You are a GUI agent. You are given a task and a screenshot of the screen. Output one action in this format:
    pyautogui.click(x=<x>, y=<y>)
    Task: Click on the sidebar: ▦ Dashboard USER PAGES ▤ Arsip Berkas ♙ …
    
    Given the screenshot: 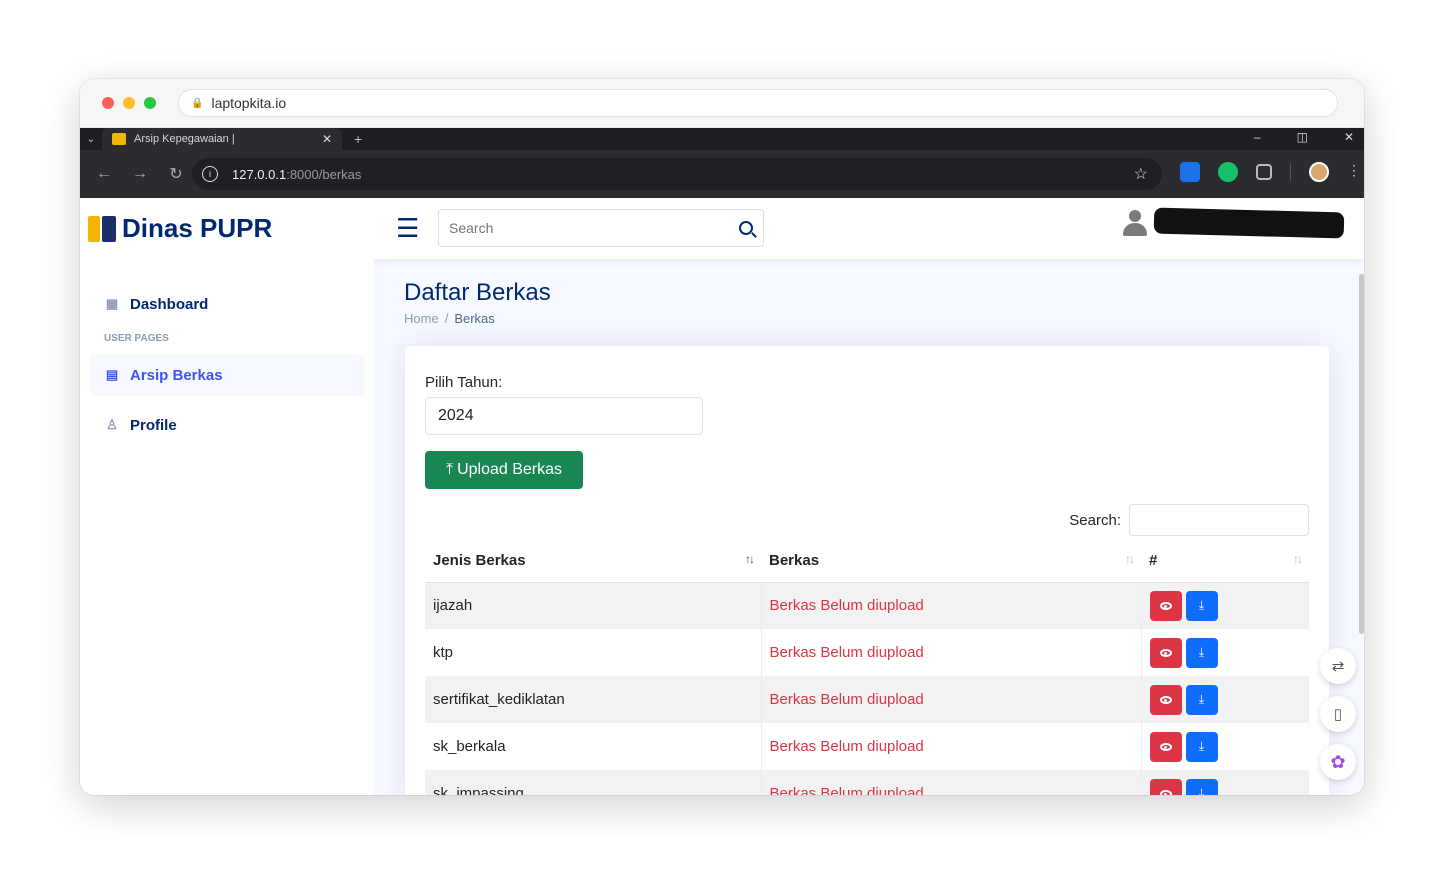 What is the action you would take?
    pyautogui.click(x=227, y=527)
    